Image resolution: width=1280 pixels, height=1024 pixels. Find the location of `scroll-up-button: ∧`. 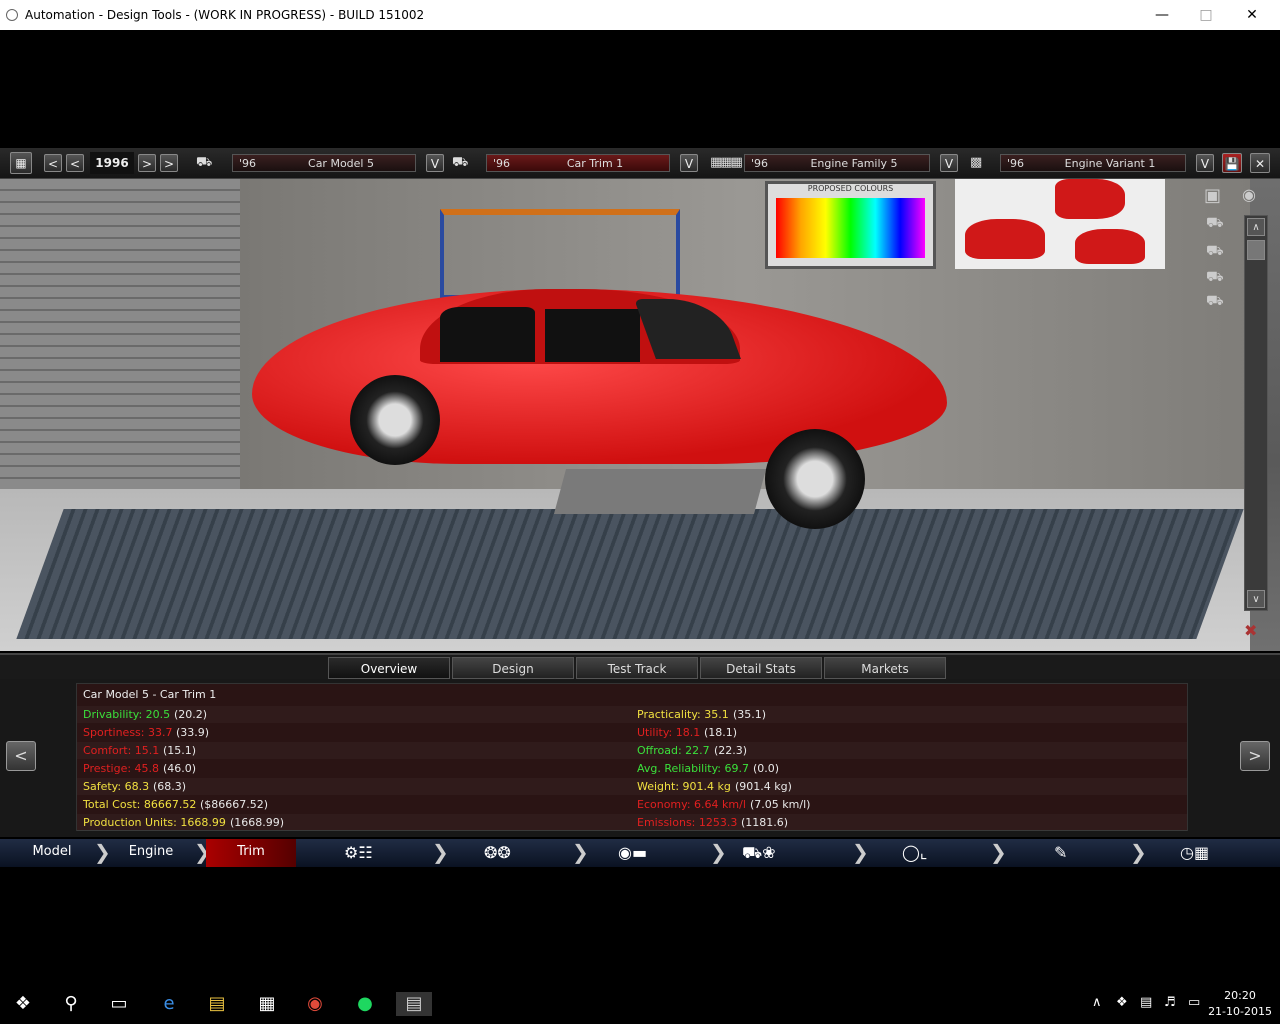

scroll-up-button: ∧ is located at coordinates (1256, 227).